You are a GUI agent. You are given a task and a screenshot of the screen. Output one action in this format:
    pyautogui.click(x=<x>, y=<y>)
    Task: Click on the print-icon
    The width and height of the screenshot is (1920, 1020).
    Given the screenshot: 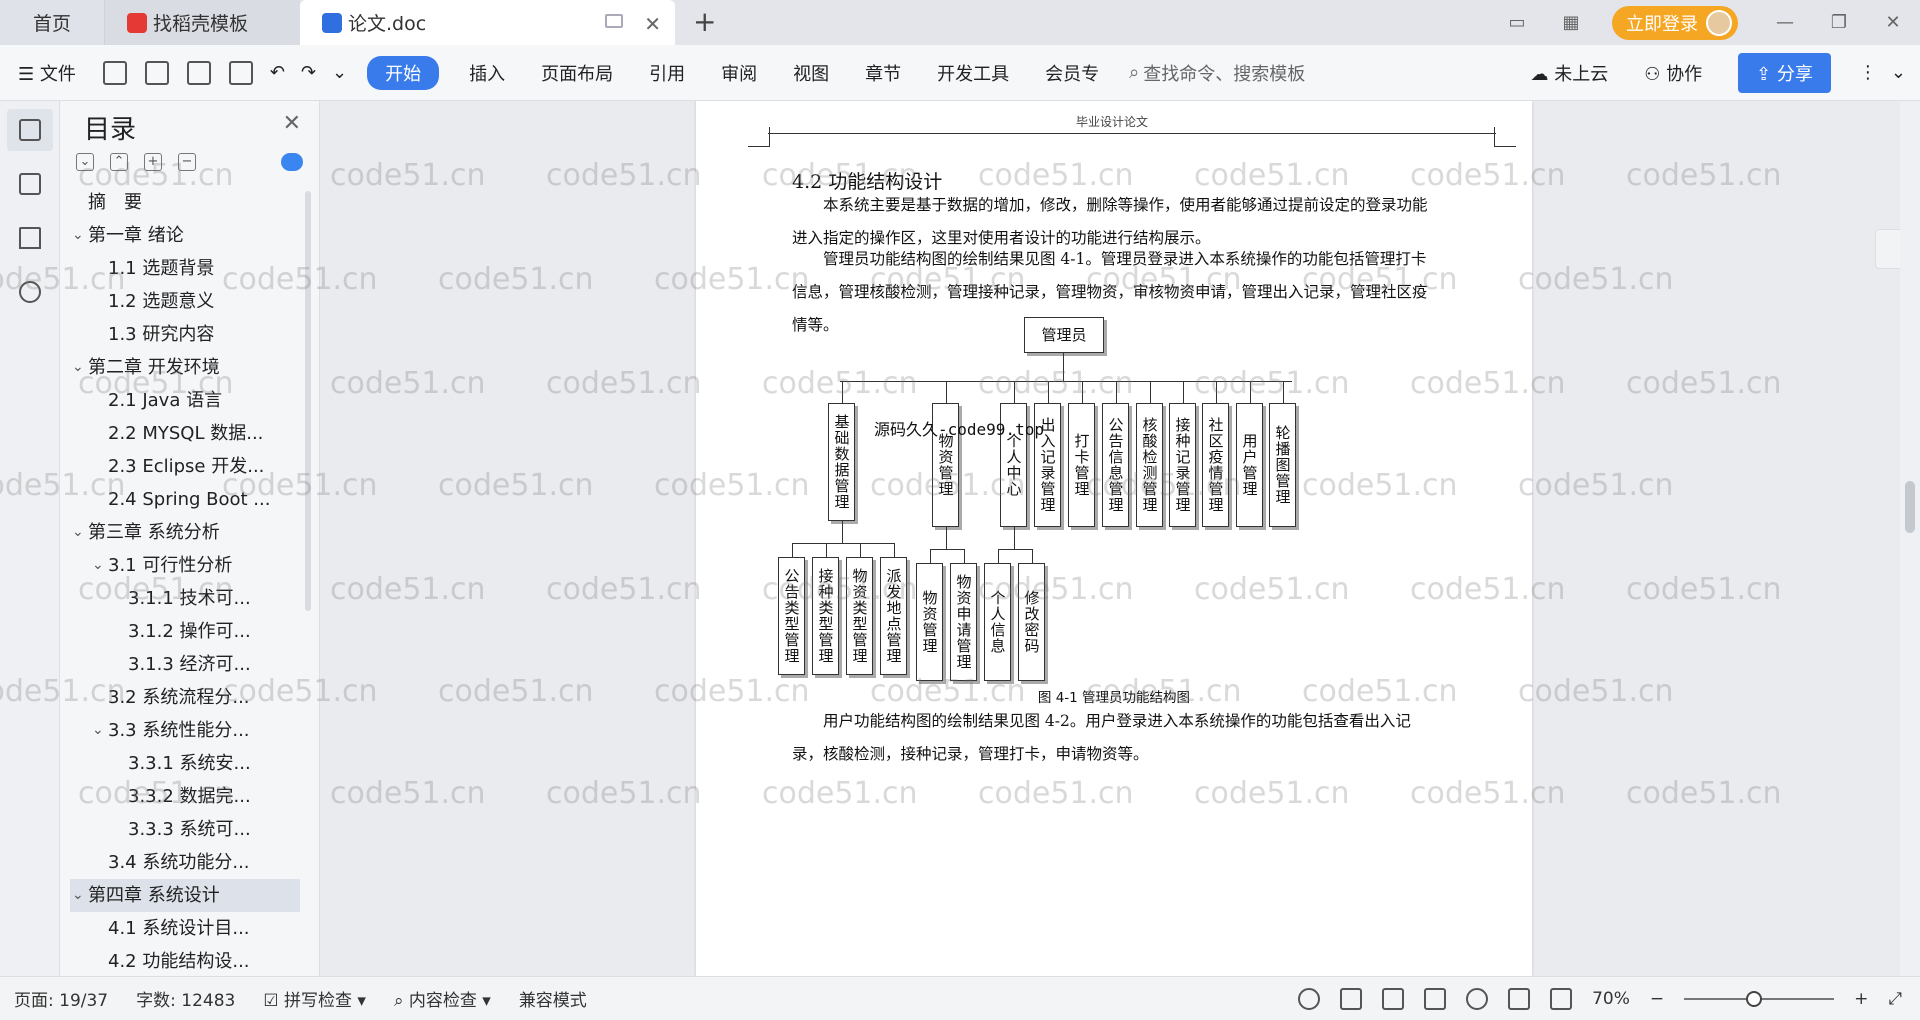 What is the action you would take?
    pyautogui.click(x=198, y=72)
    